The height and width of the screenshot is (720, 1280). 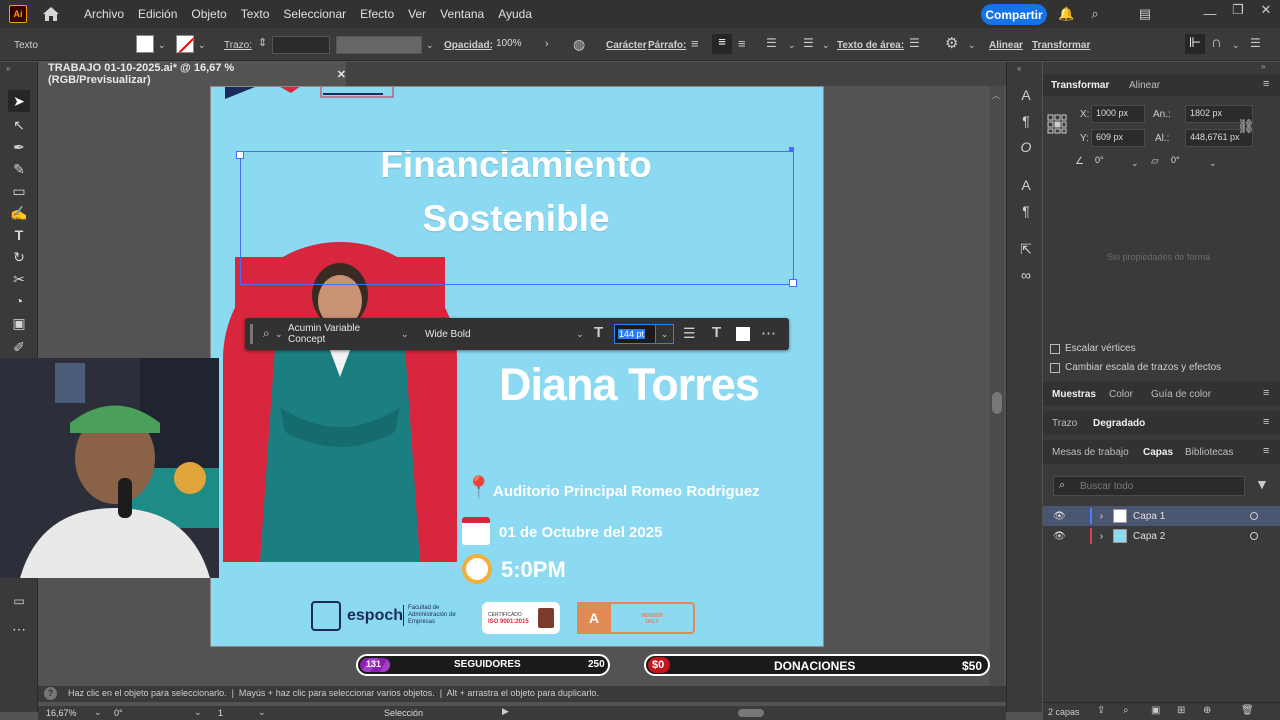 What do you see at coordinates (185, 44) in the screenshot?
I see `stroke-swatch` at bounding box center [185, 44].